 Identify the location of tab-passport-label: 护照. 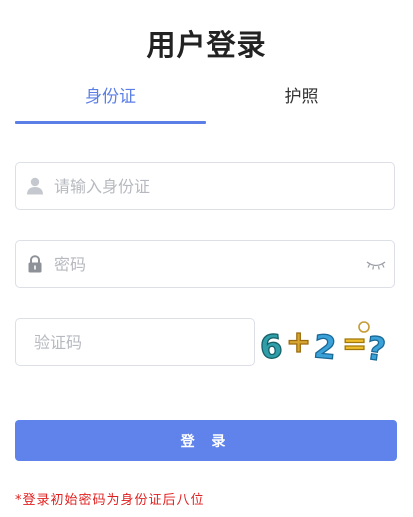
(301, 97).